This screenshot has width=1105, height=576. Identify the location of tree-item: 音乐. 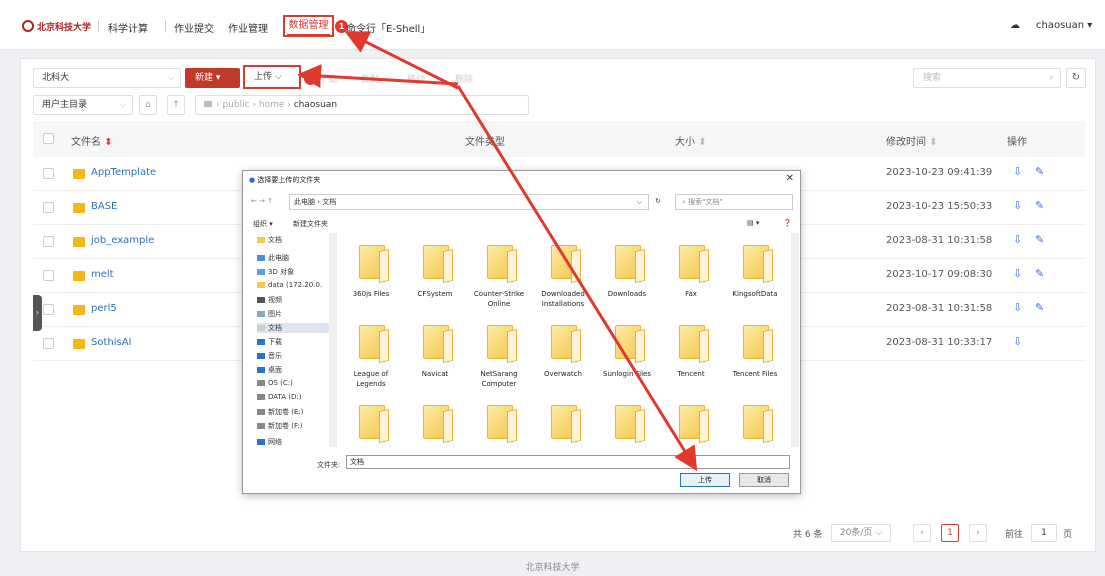
(269, 356).